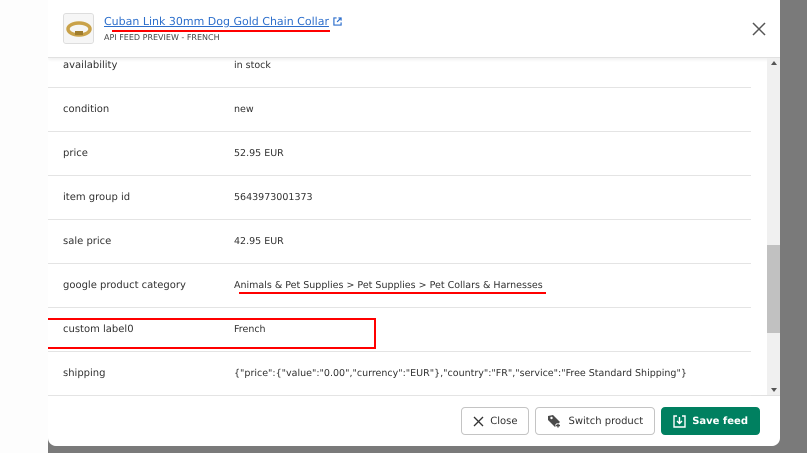  What do you see at coordinates (710, 421) in the screenshot?
I see `save-button: Save feed` at bounding box center [710, 421].